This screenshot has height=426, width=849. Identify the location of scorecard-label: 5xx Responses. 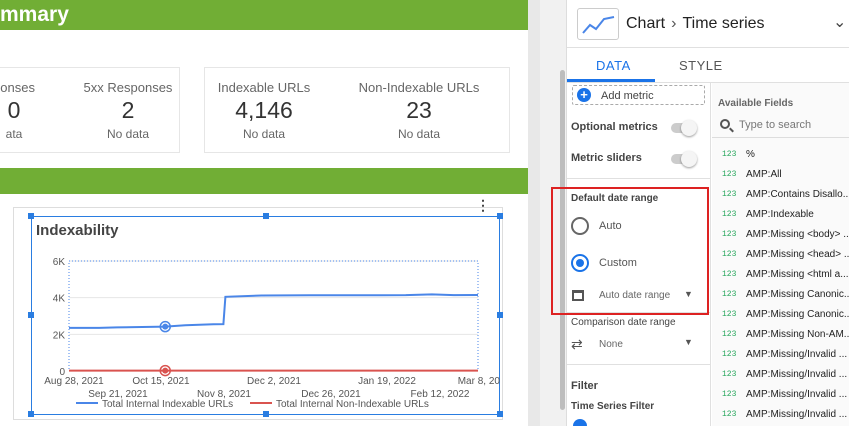
(128, 87).